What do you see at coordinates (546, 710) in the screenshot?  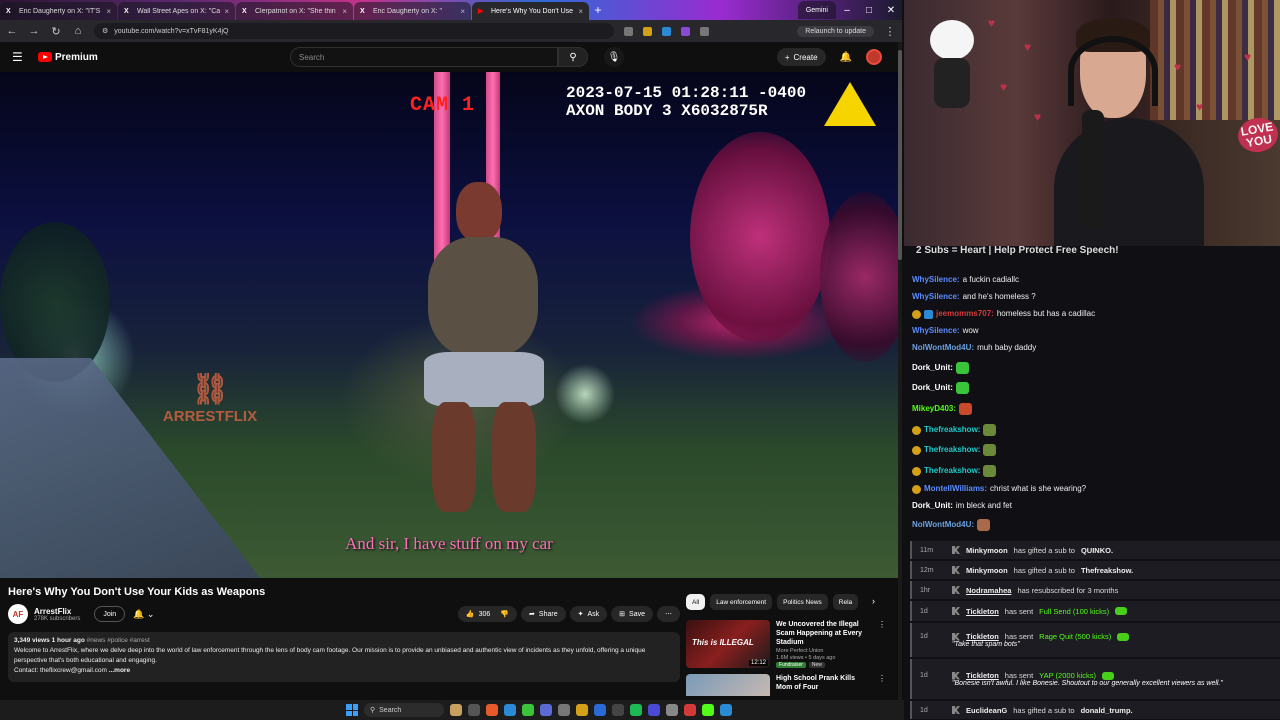 I see `discord-icon` at bounding box center [546, 710].